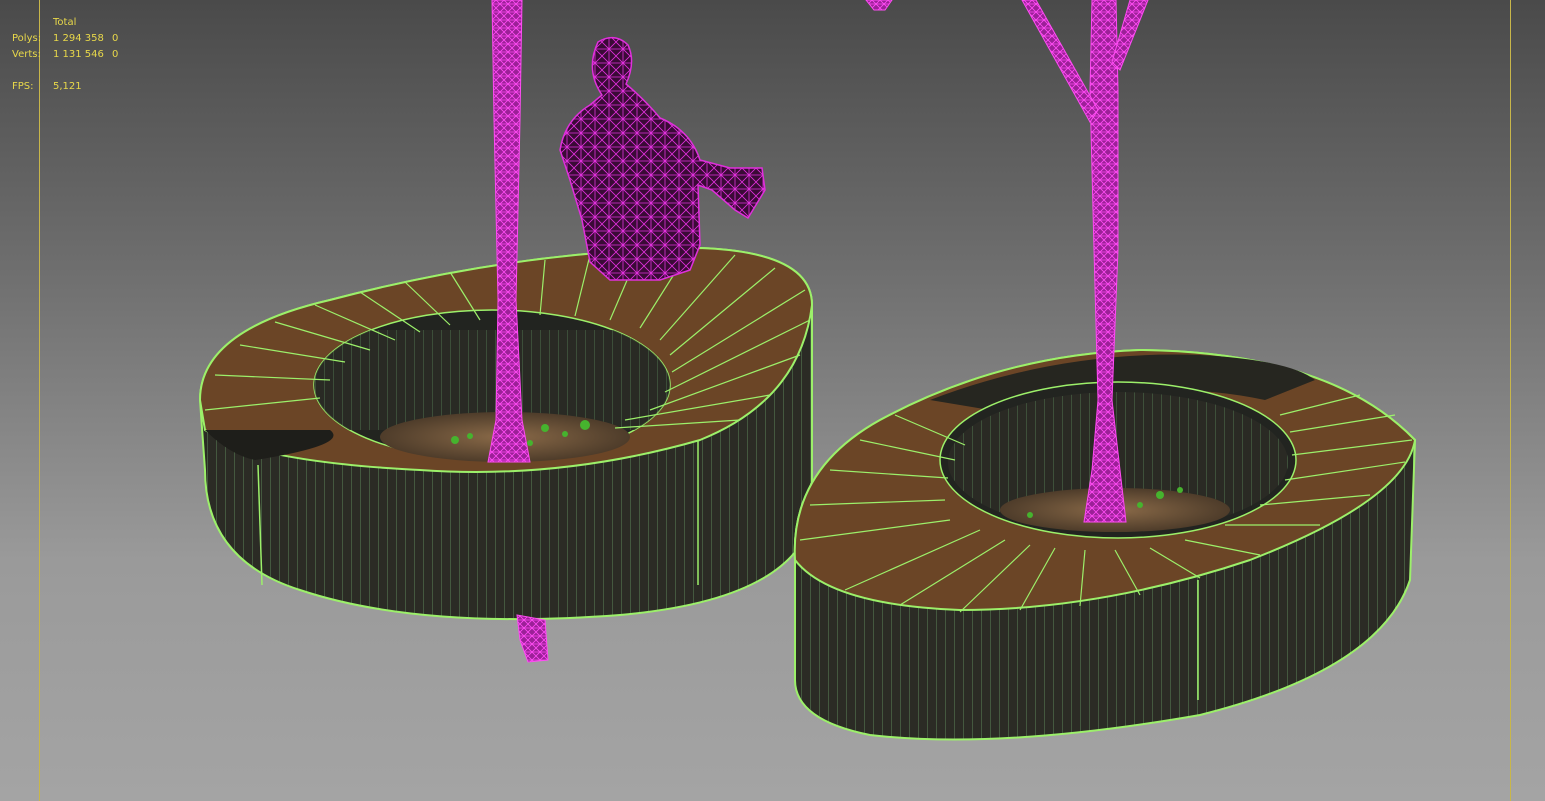 The height and width of the screenshot is (801, 1545). Describe the element at coordinates (115, 38) in the screenshot. I see `polys-selected: 0` at that location.